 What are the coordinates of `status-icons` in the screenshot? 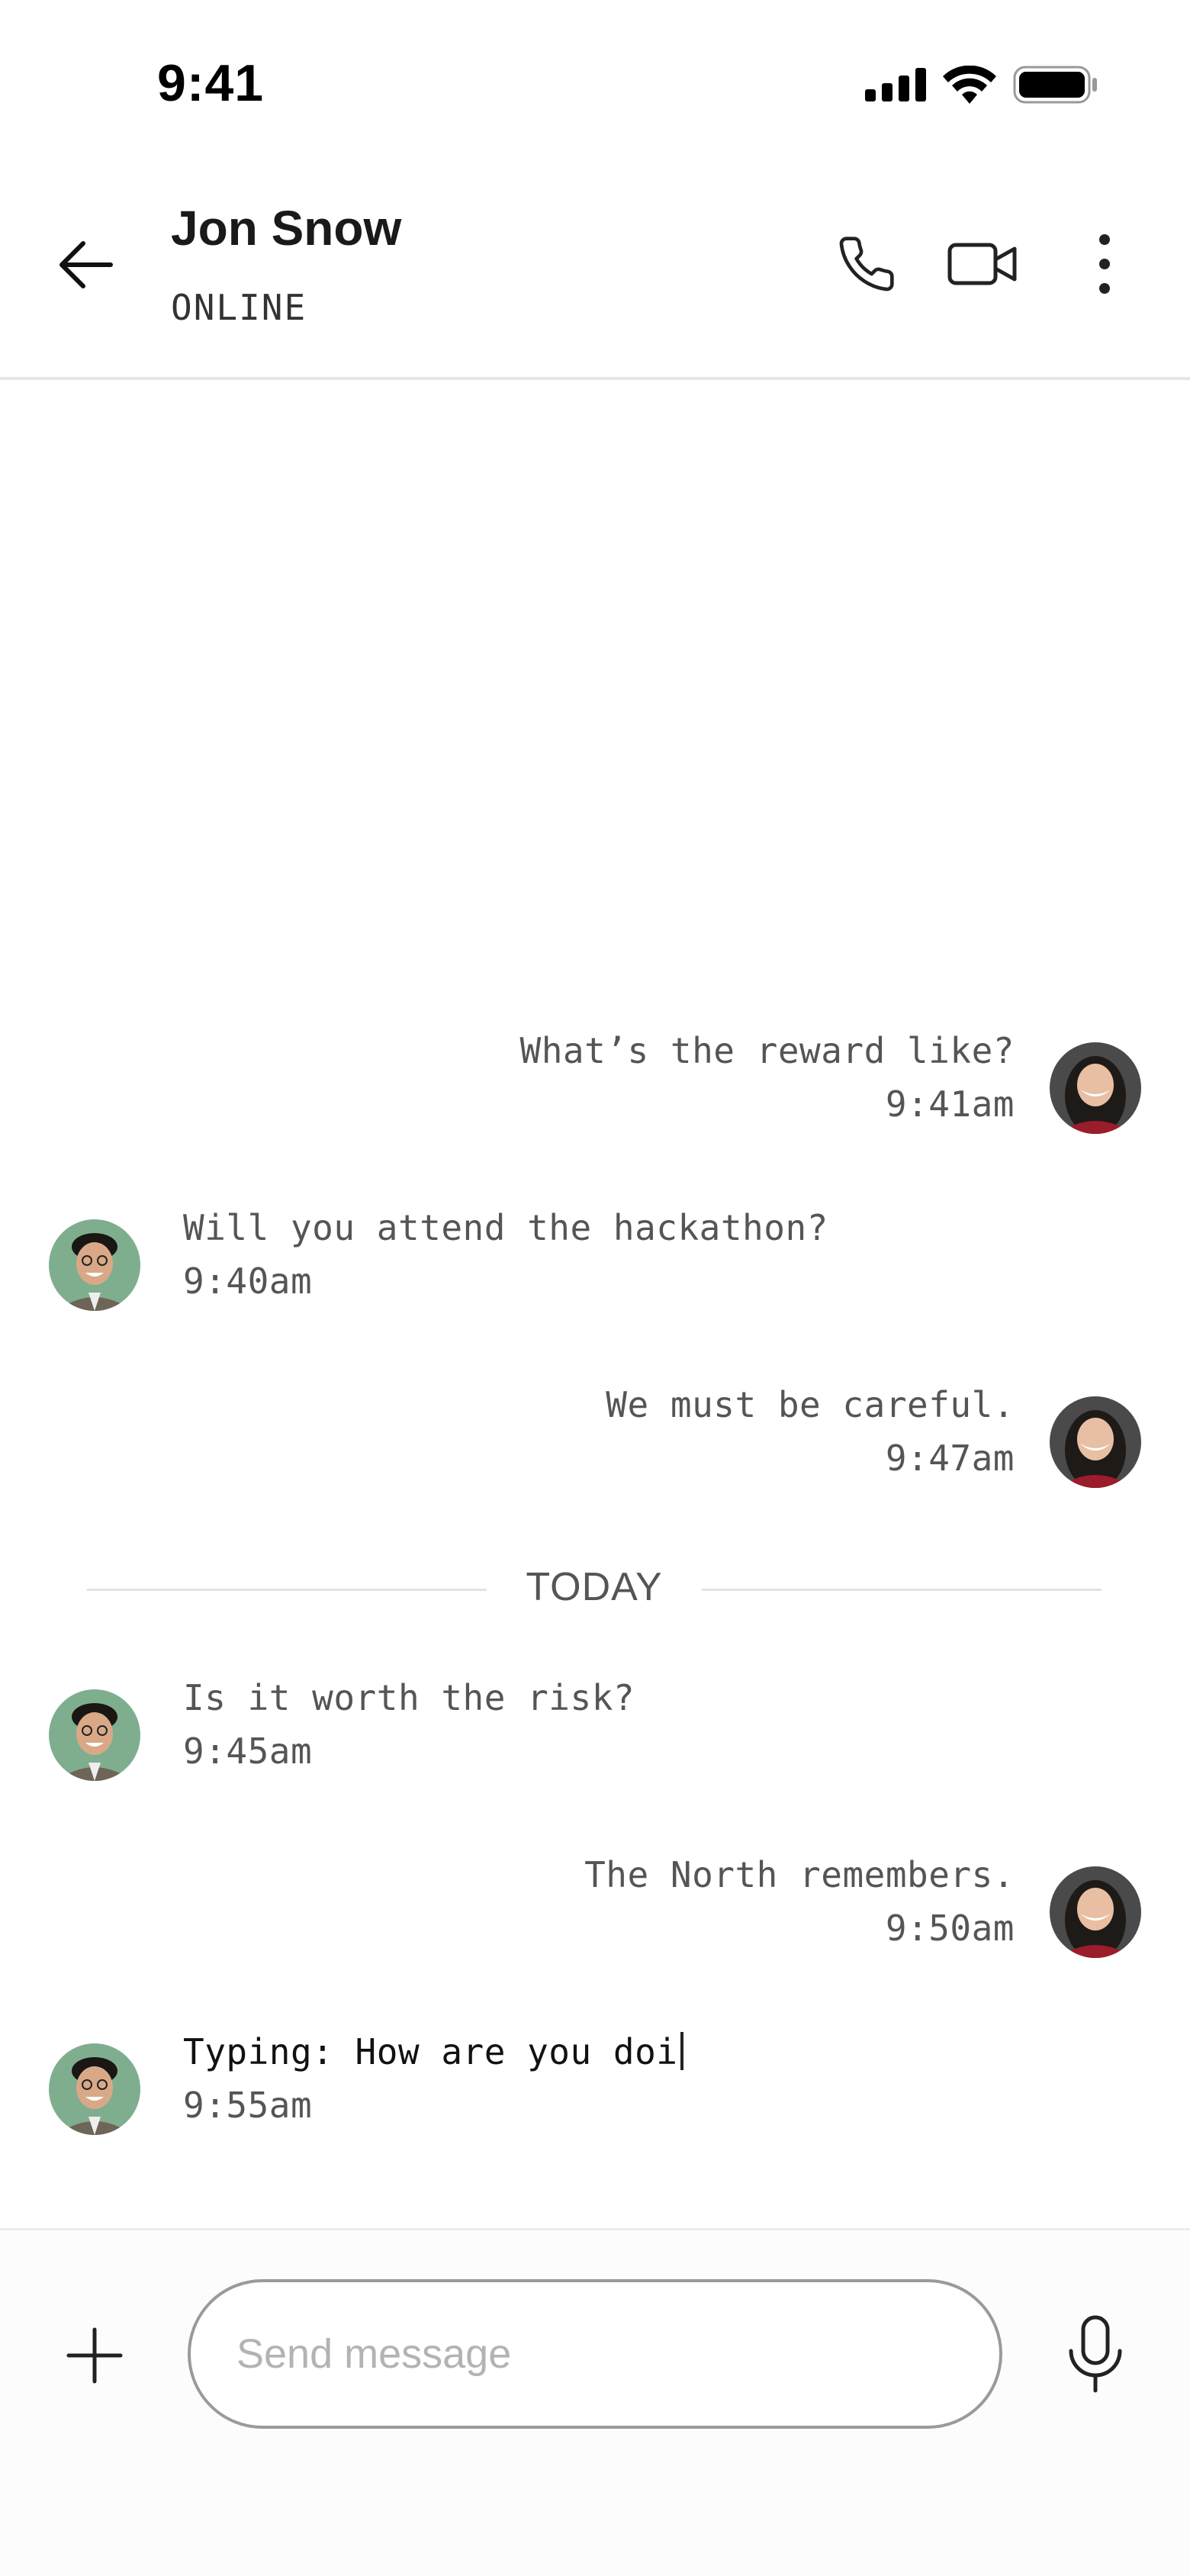 It's located at (981, 85).